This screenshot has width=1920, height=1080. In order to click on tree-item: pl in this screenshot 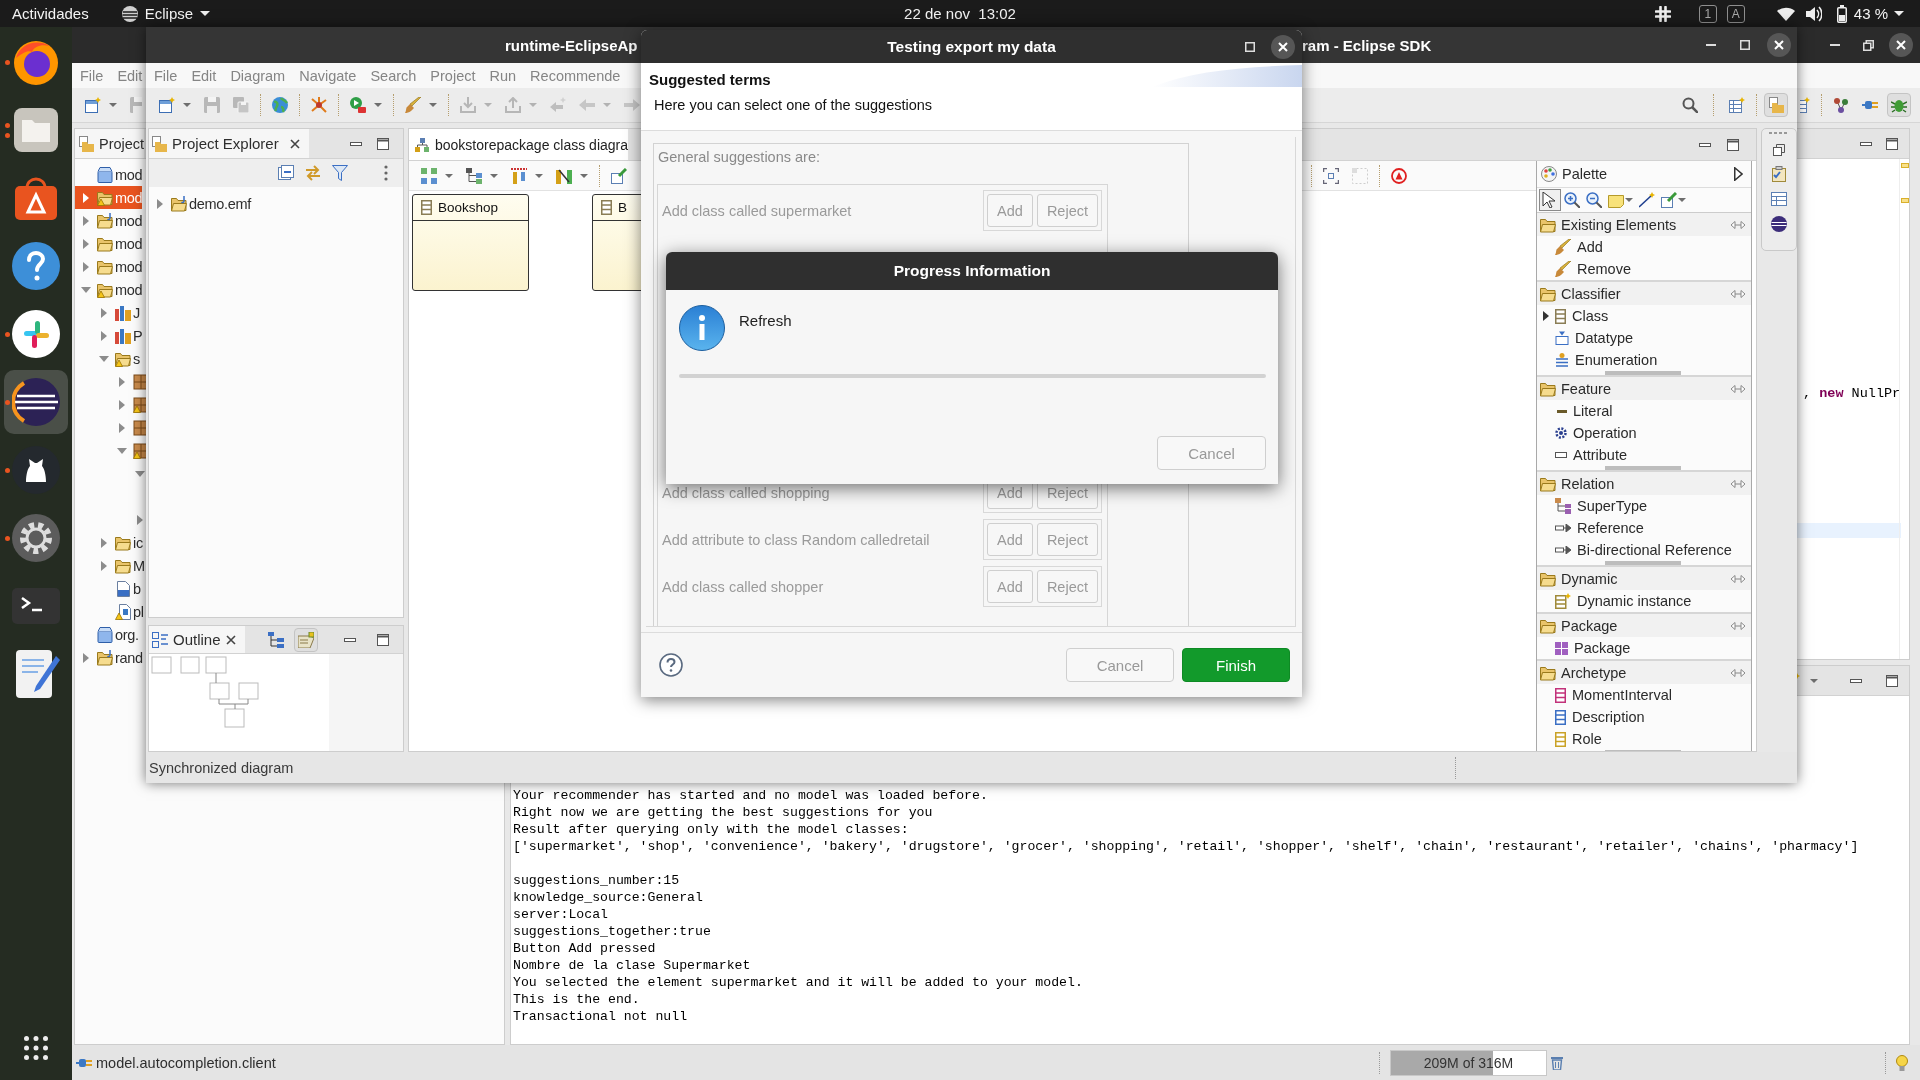, I will do `click(109, 611)`.